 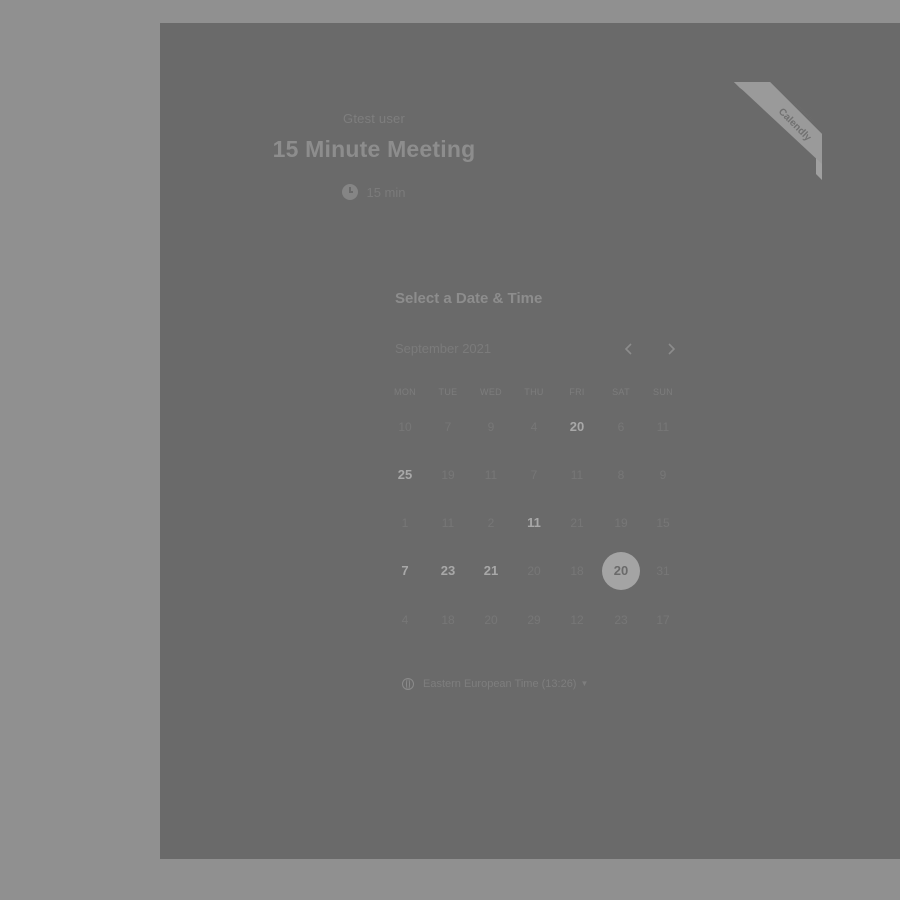 I want to click on weekday-label: FRI, so click(x=577, y=392).